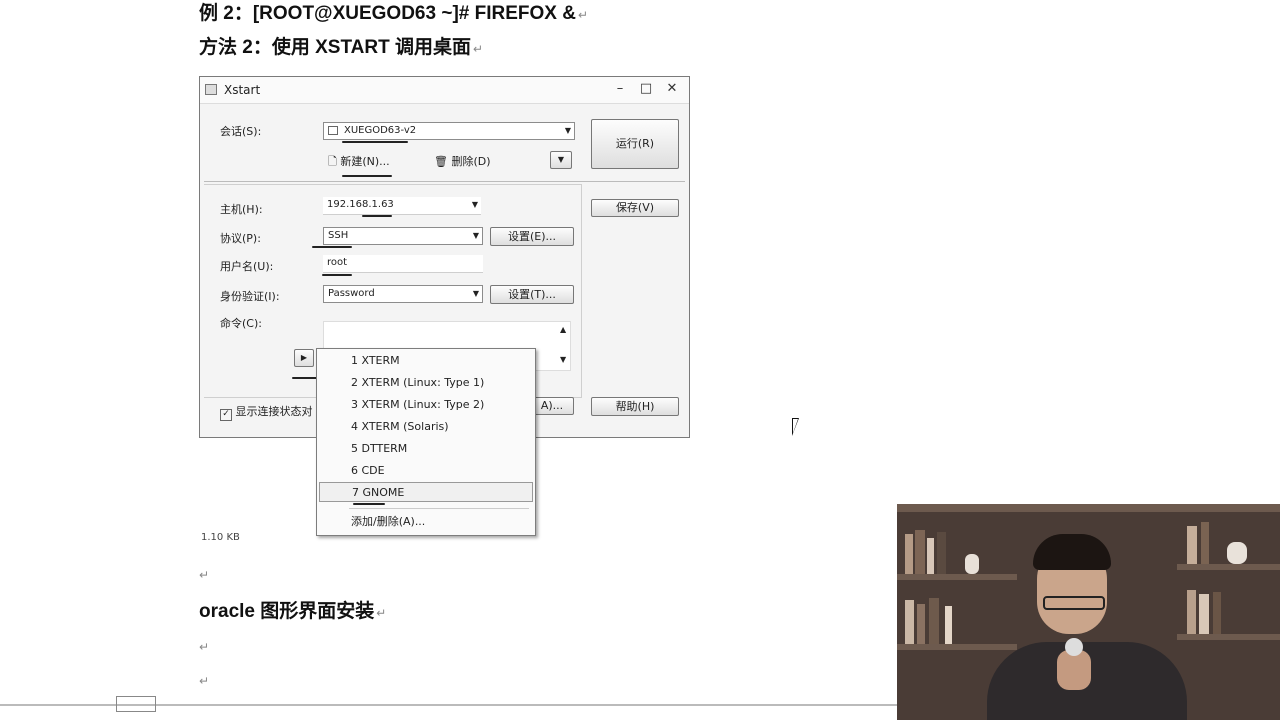 This screenshot has width=1280, height=720. What do you see at coordinates (351, 293) in the screenshot?
I see `auth-value: Password` at bounding box center [351, 293].